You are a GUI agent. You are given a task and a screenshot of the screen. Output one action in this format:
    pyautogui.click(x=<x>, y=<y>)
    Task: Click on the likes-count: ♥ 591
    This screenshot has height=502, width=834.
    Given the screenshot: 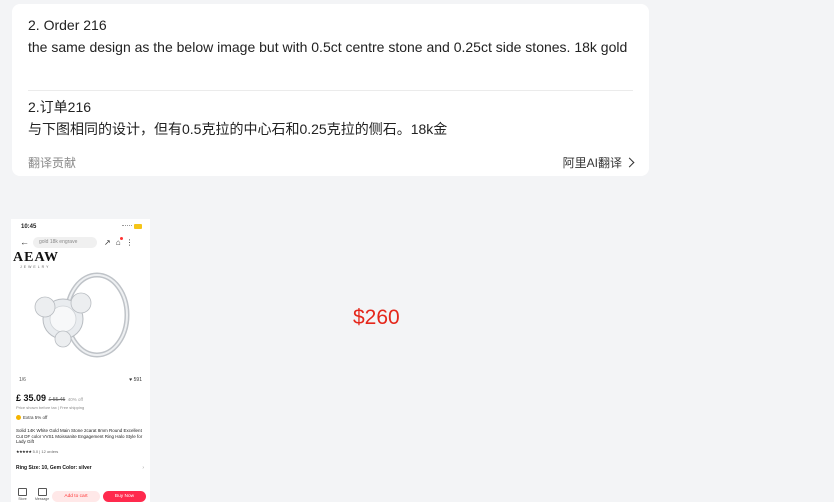 What is the action you would take?
    pyautogui.click(x=135, y=380)
    